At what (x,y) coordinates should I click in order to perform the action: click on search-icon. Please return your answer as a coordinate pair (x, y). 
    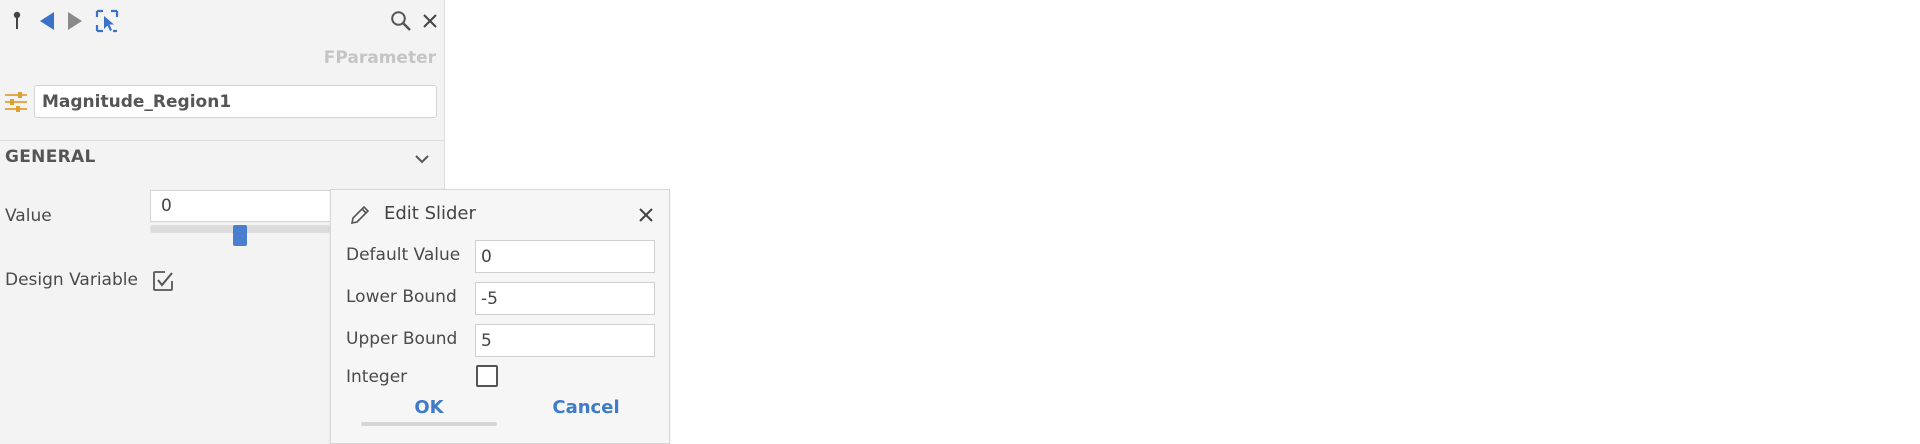
    Looking at the image, I should click on (401, 21).